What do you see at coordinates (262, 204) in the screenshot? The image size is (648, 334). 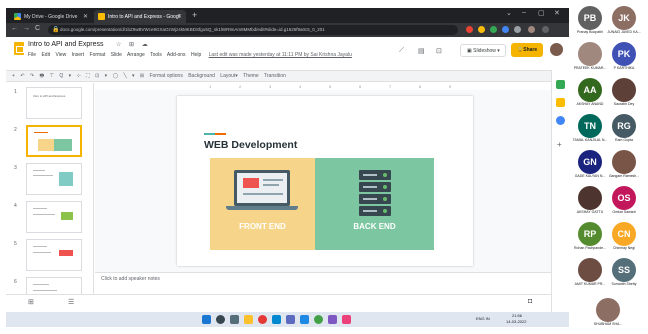 I see `front-end-panel: FRONT END` at bounding box center [262, 204].